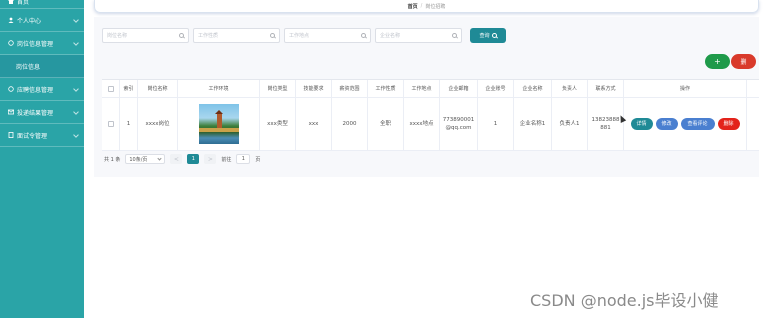 This screenshot has height=318, width=763. Describe the element at coordinates (422, 124) in the screenshot. I see `cell-work-place: xxxx地点` at that location.